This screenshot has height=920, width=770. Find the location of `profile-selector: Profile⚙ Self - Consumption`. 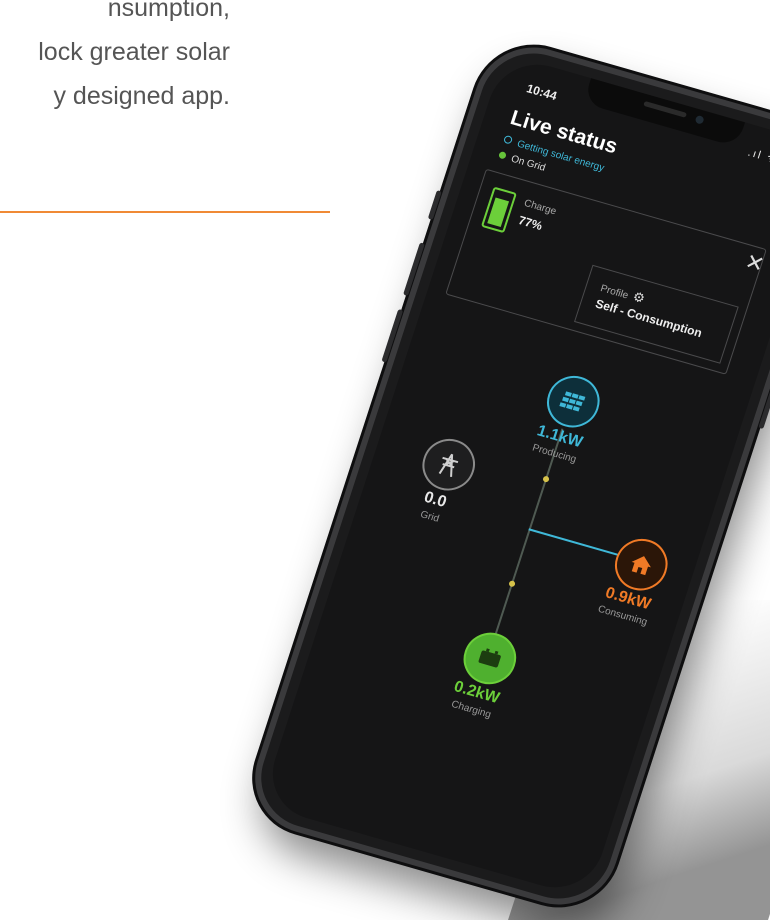

profile-selector: Profile⚙ Self - Consumption is located at coordinates (656, 314).